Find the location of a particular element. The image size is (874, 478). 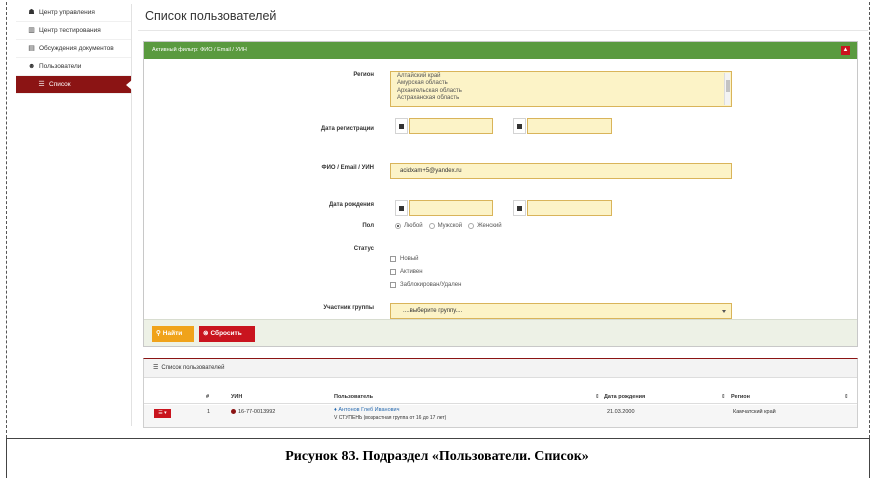

find-button: ⚲ Найти is located at coordinates (173, 334).